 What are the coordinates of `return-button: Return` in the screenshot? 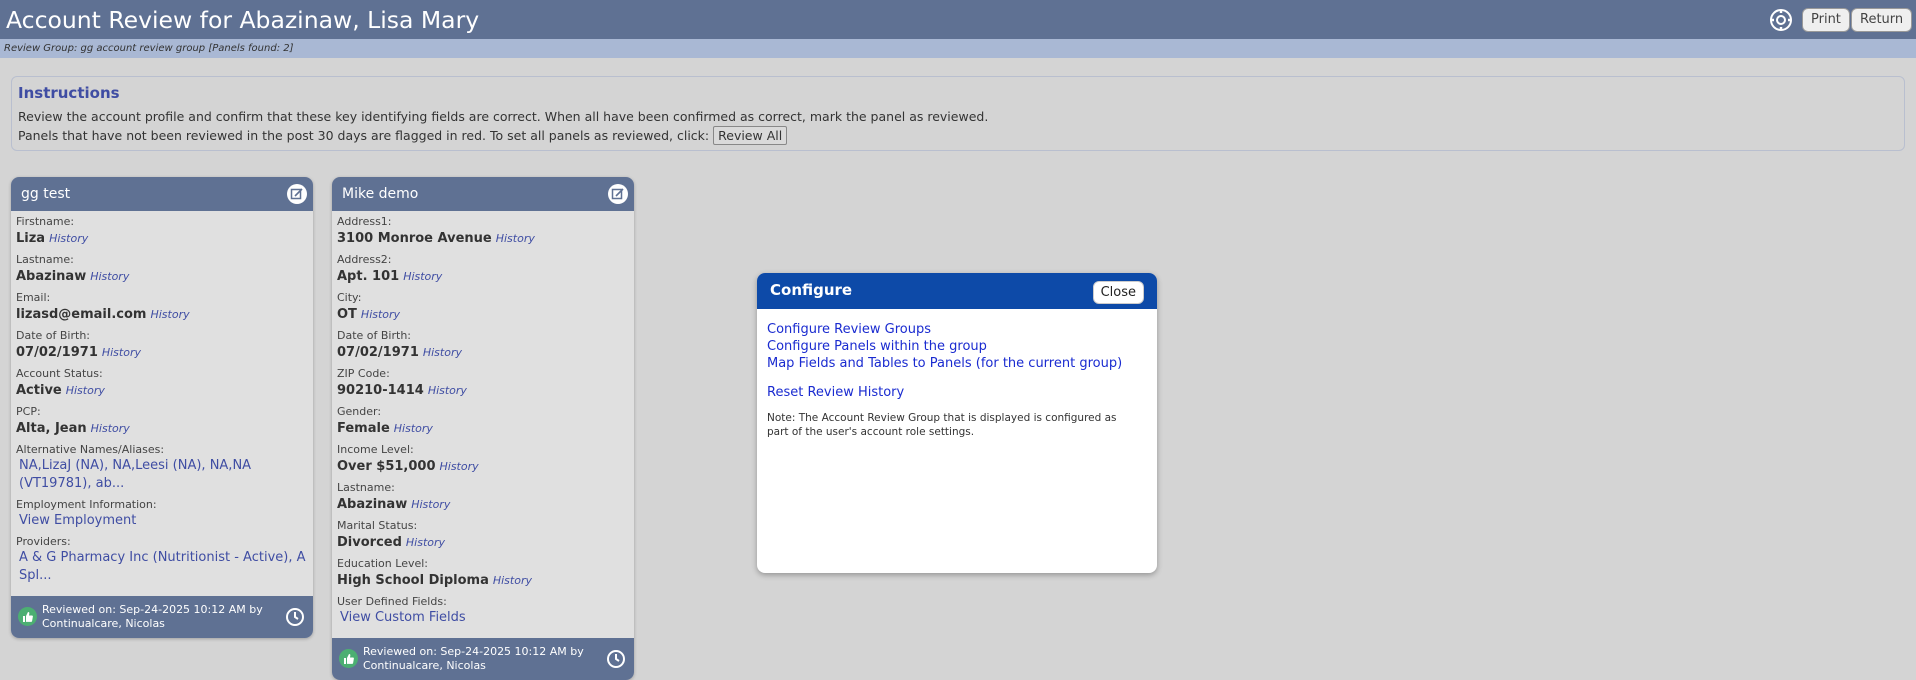 It's located at (1882, 20).